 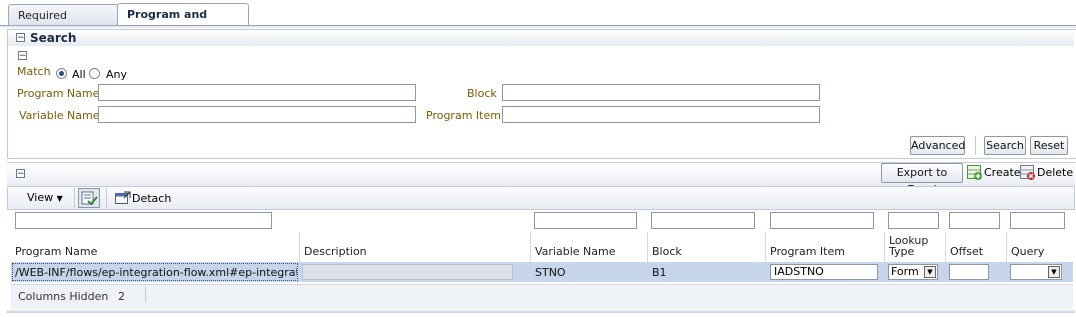 What do you see at coordinates (1028, 172) in the screenshot?
I see `delete-icon` at bounding box center [1028, 172].